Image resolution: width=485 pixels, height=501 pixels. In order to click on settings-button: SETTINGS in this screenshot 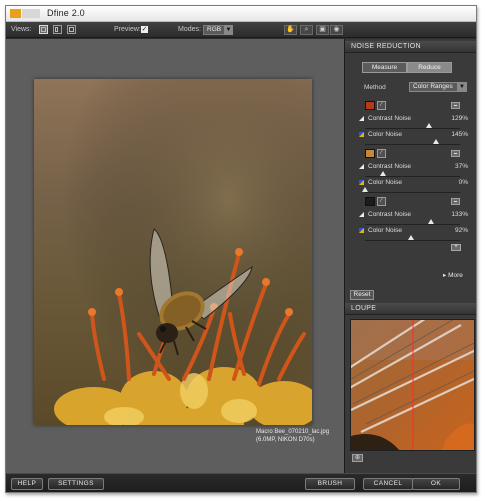, I will do `click(76, 484)`.